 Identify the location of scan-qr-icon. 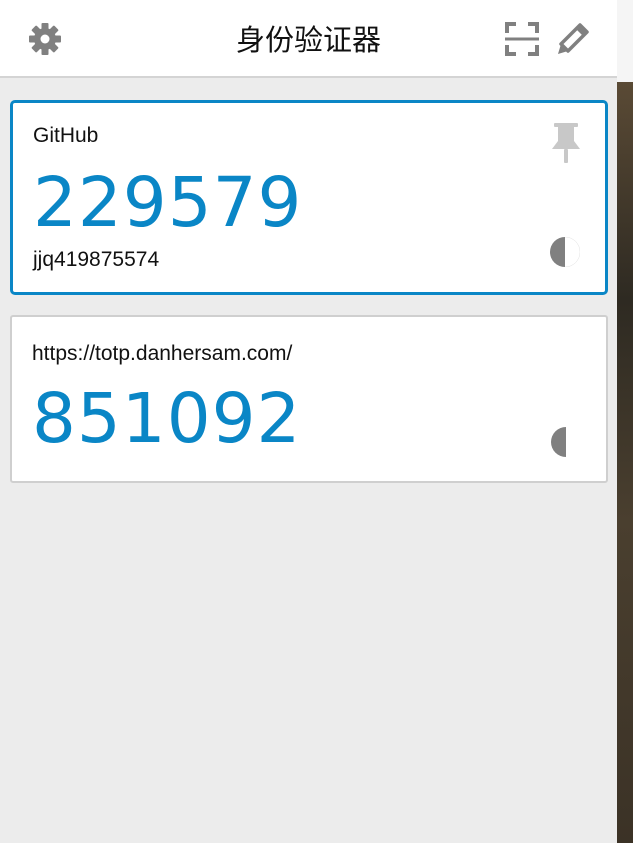
(522, 39).